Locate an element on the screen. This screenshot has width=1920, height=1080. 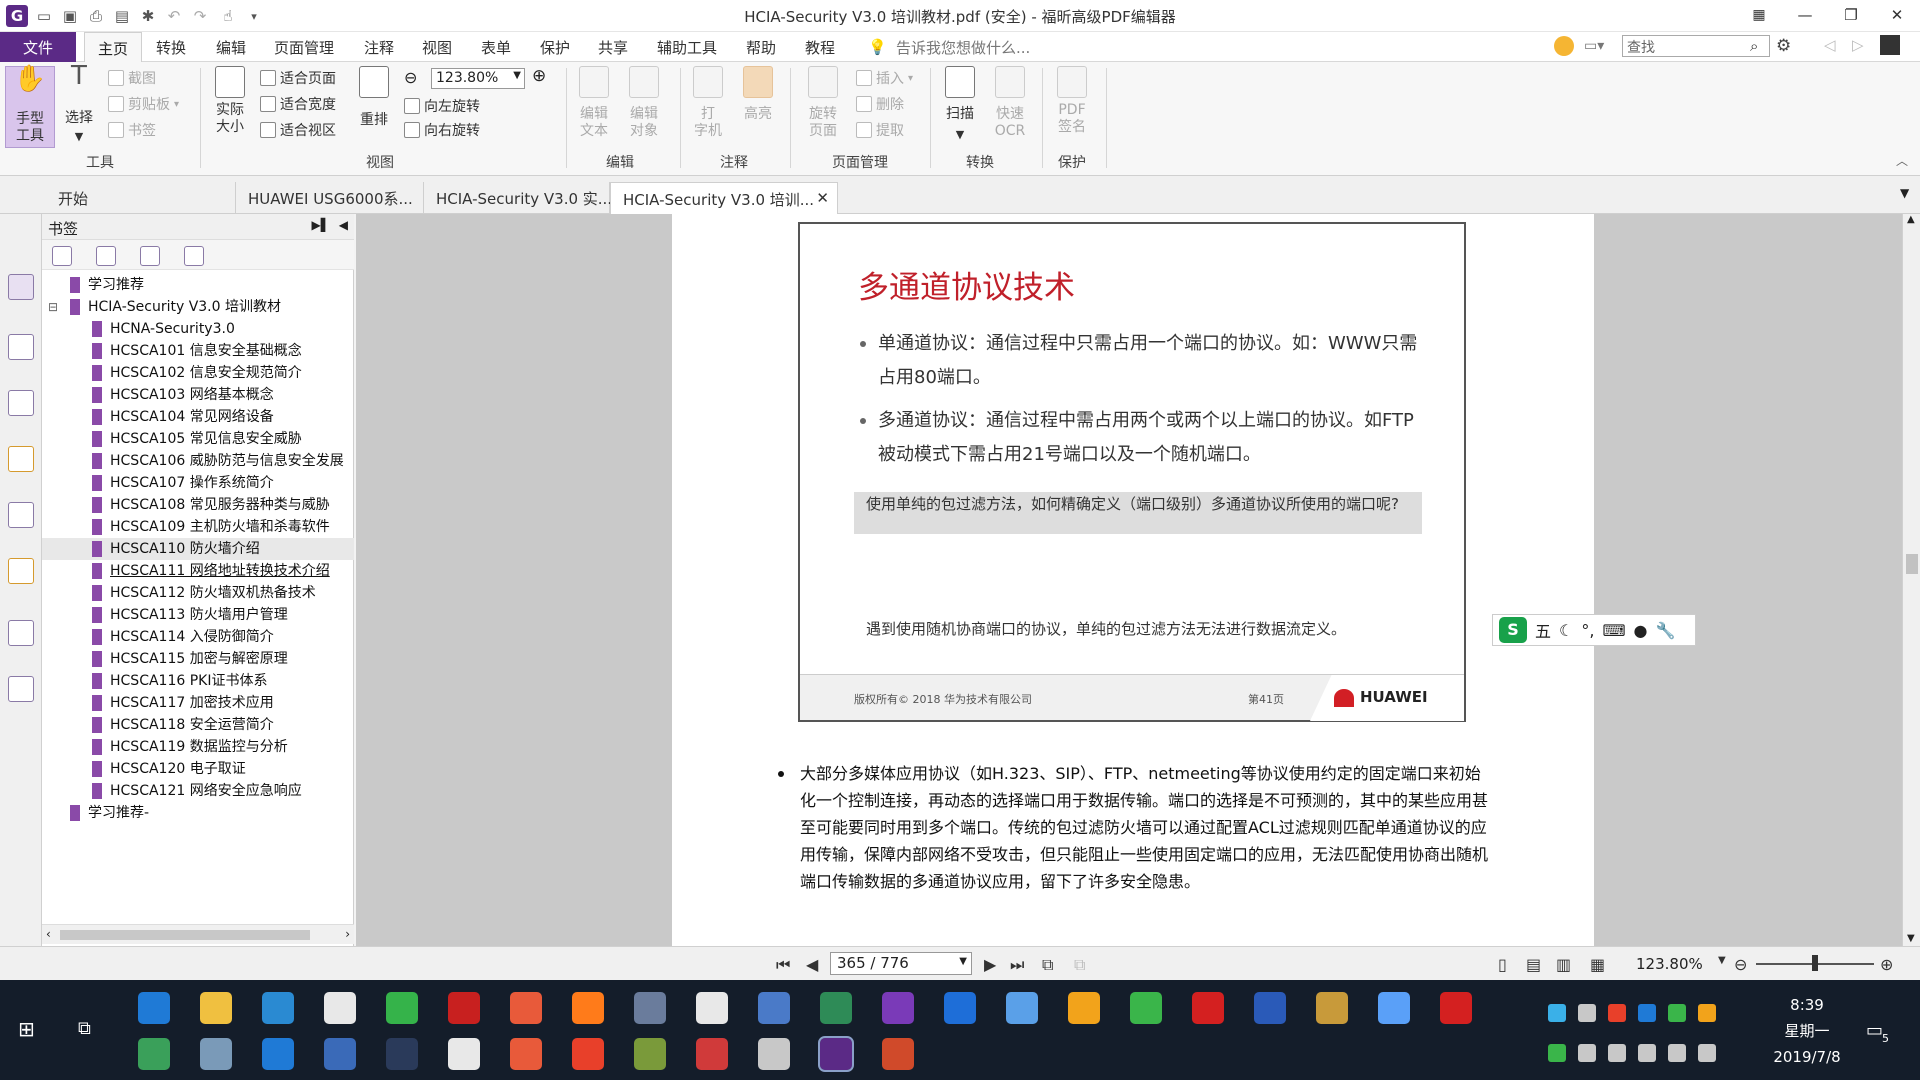
bookmark-item: HCSCA103 网络基本概念 is located at coordinates (198, 395).